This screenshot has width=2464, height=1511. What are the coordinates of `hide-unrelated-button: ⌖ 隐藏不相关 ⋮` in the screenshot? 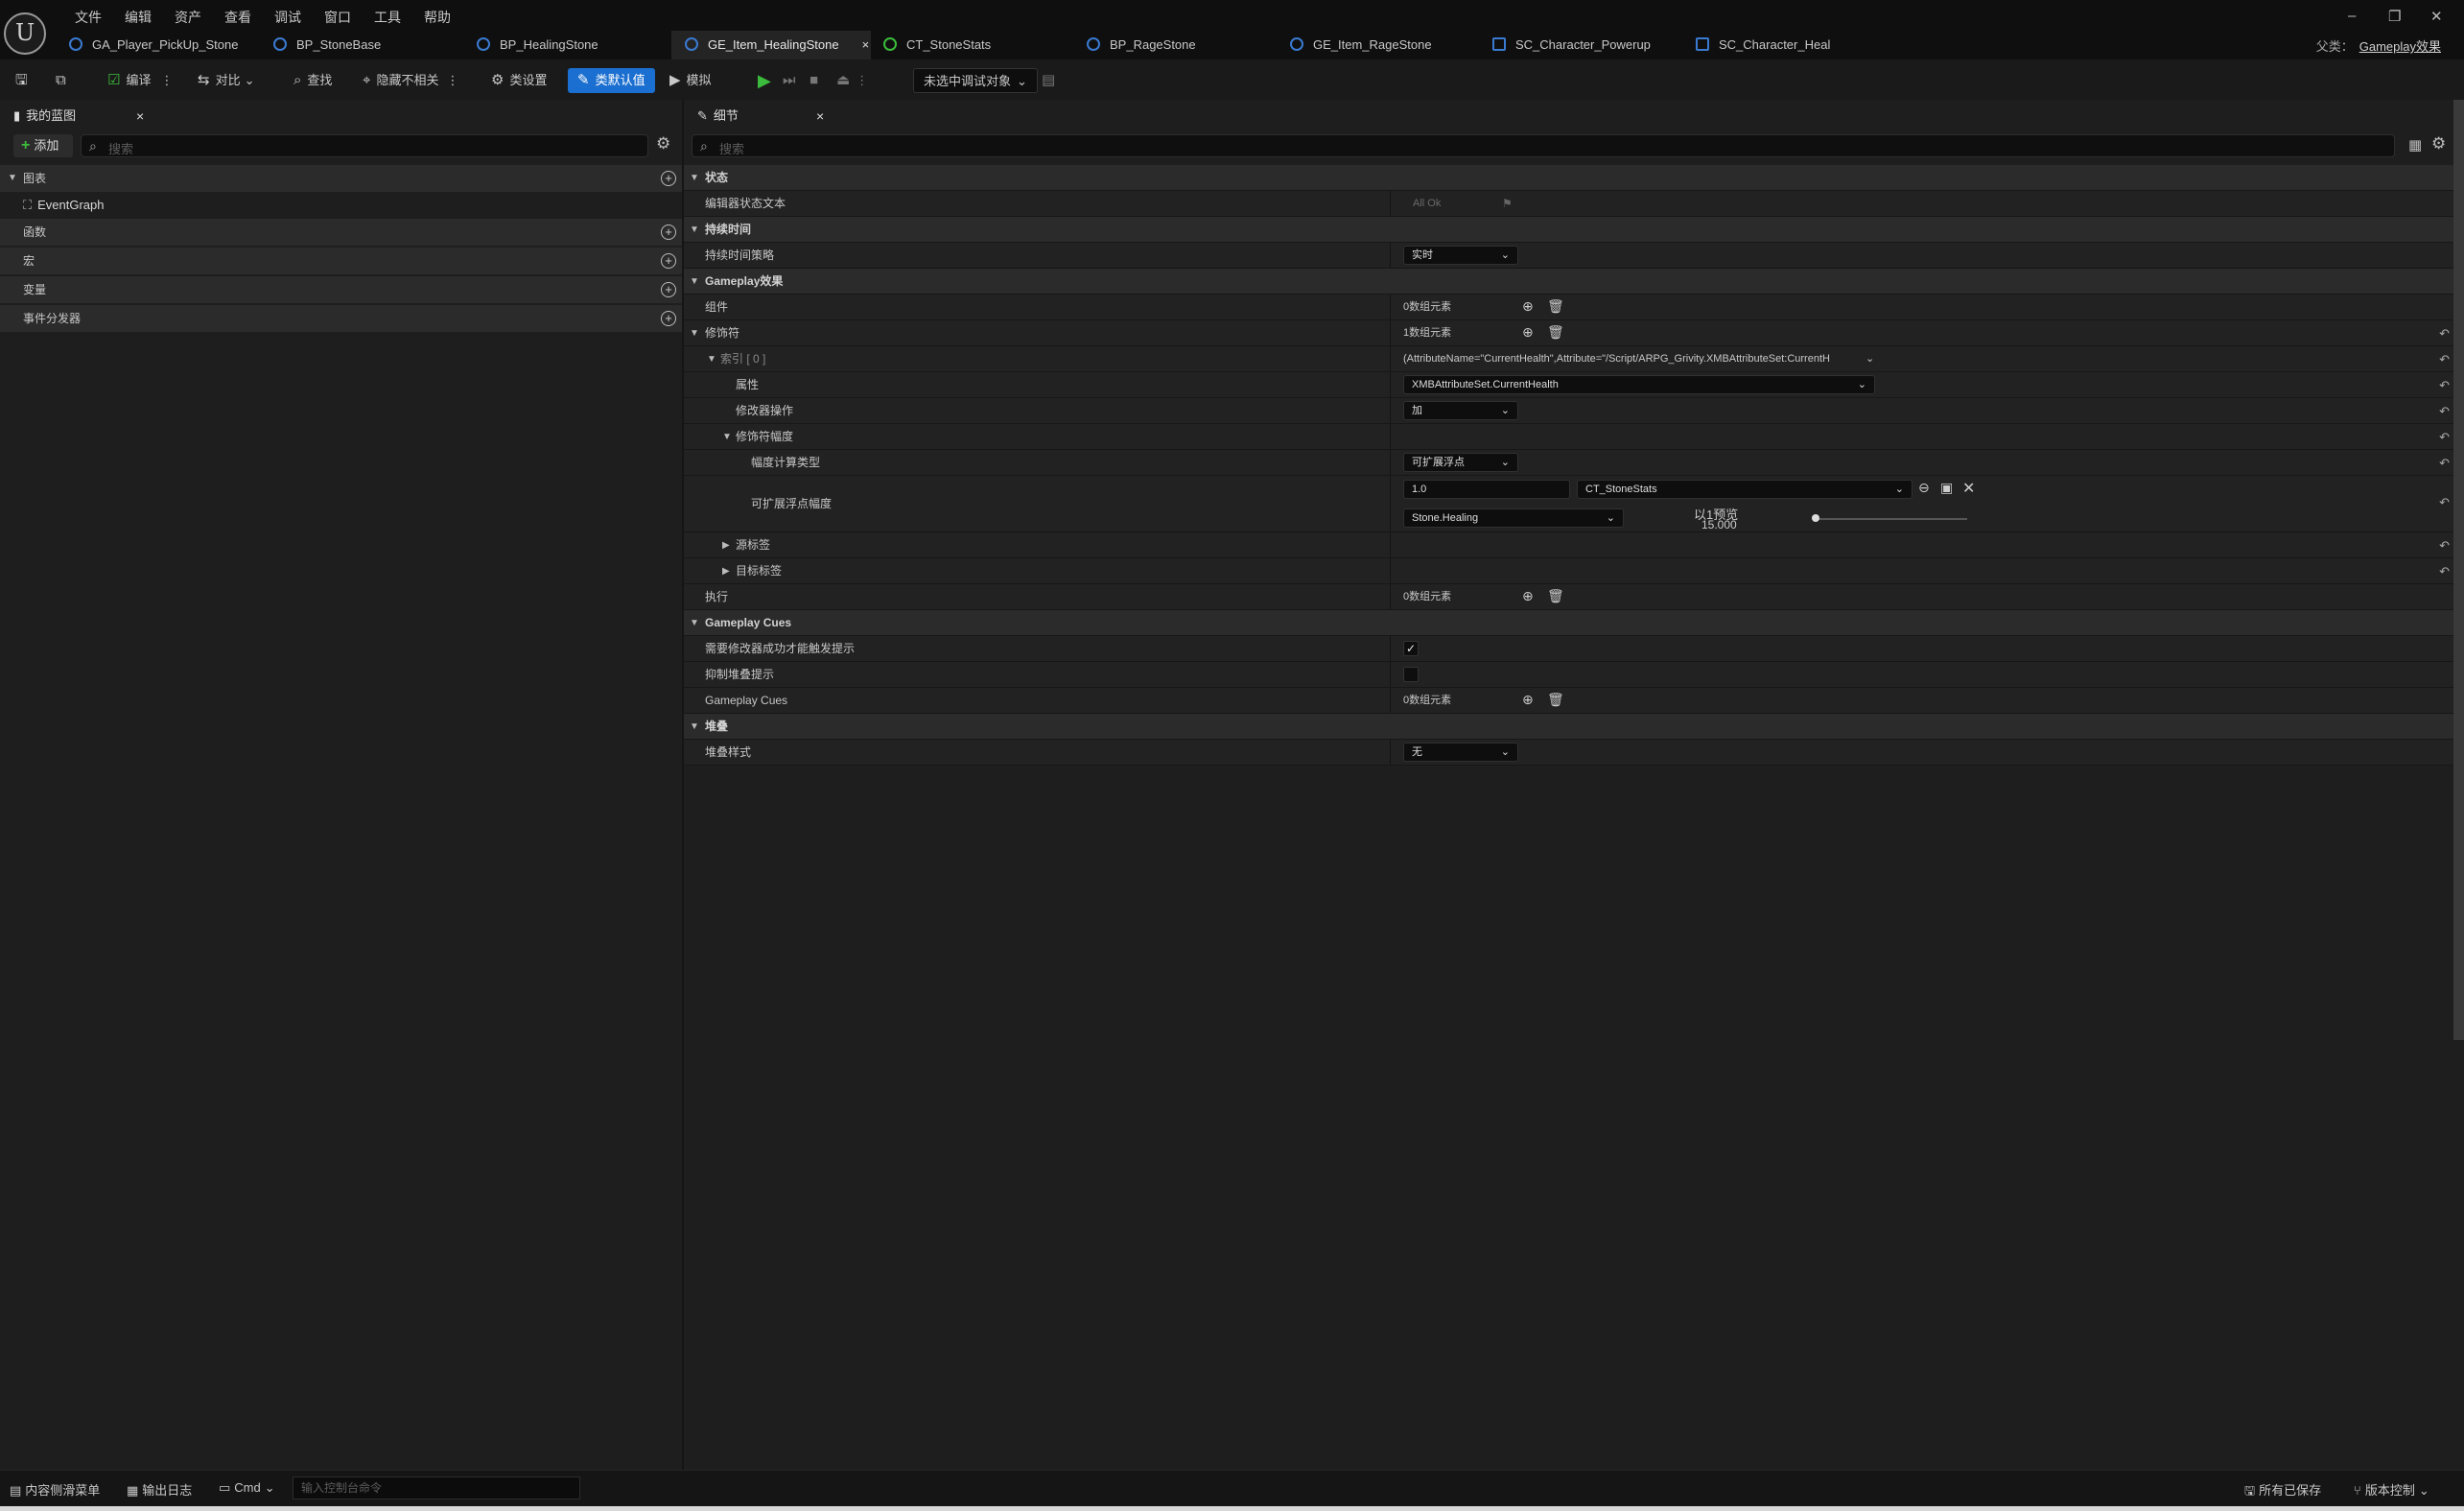 It's located at (410, 80).